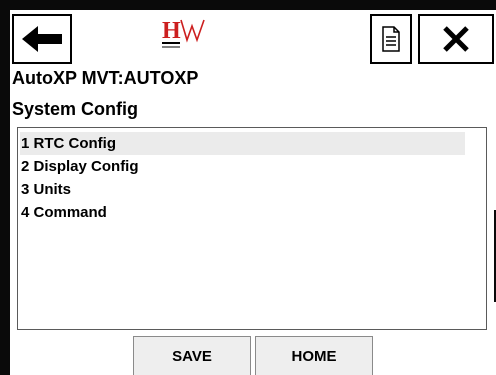 The width and height of the screenshot is (496, 375). What do you see at coordinates (79, 166) in the screenshot?
I see `menu-item-display-config: 2 Display Config` at bounding box center [79, 166].